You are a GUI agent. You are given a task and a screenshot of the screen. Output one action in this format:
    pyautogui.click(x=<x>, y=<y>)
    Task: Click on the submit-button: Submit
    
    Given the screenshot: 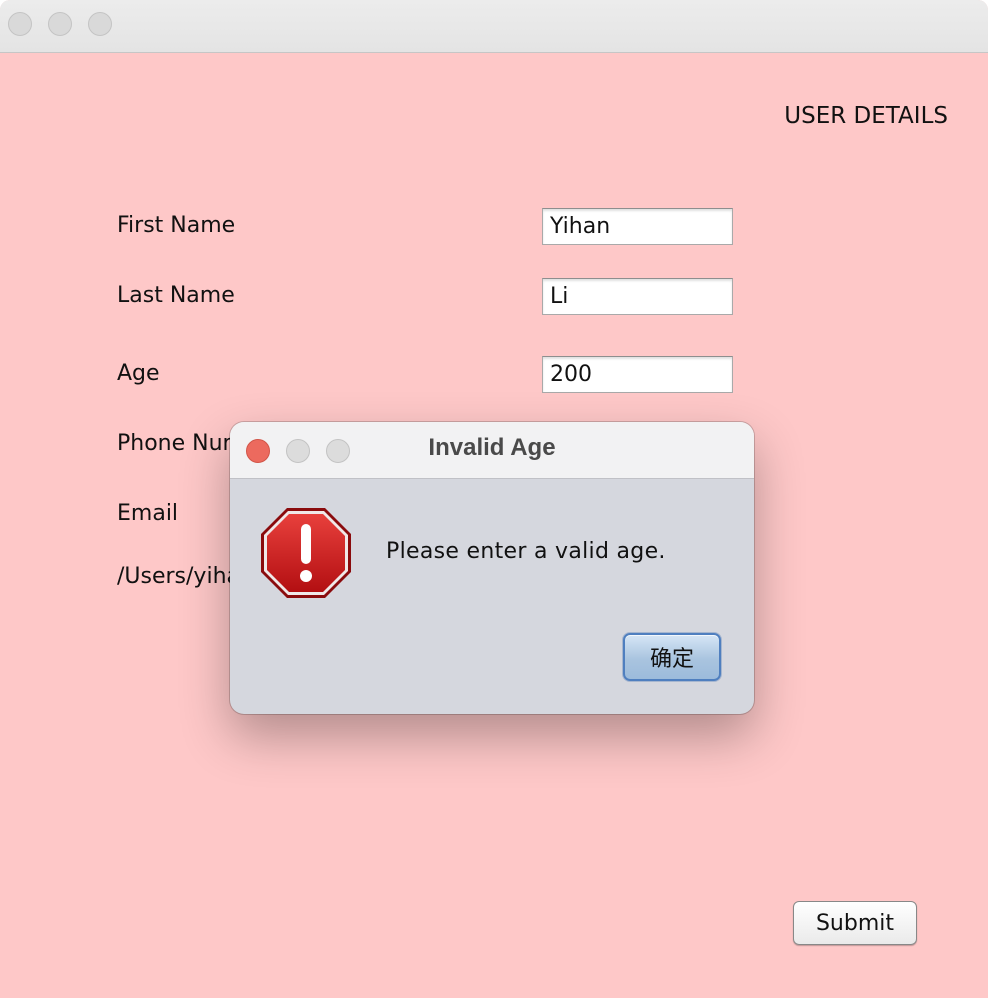 What is the action you would take?
    pyautogui.click(x=855, y=923)
    